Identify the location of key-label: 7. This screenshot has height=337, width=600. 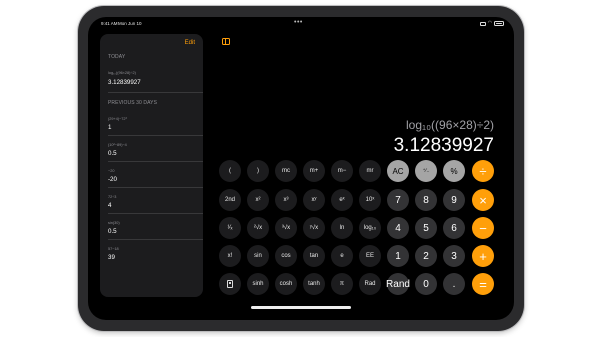
(398, 200).